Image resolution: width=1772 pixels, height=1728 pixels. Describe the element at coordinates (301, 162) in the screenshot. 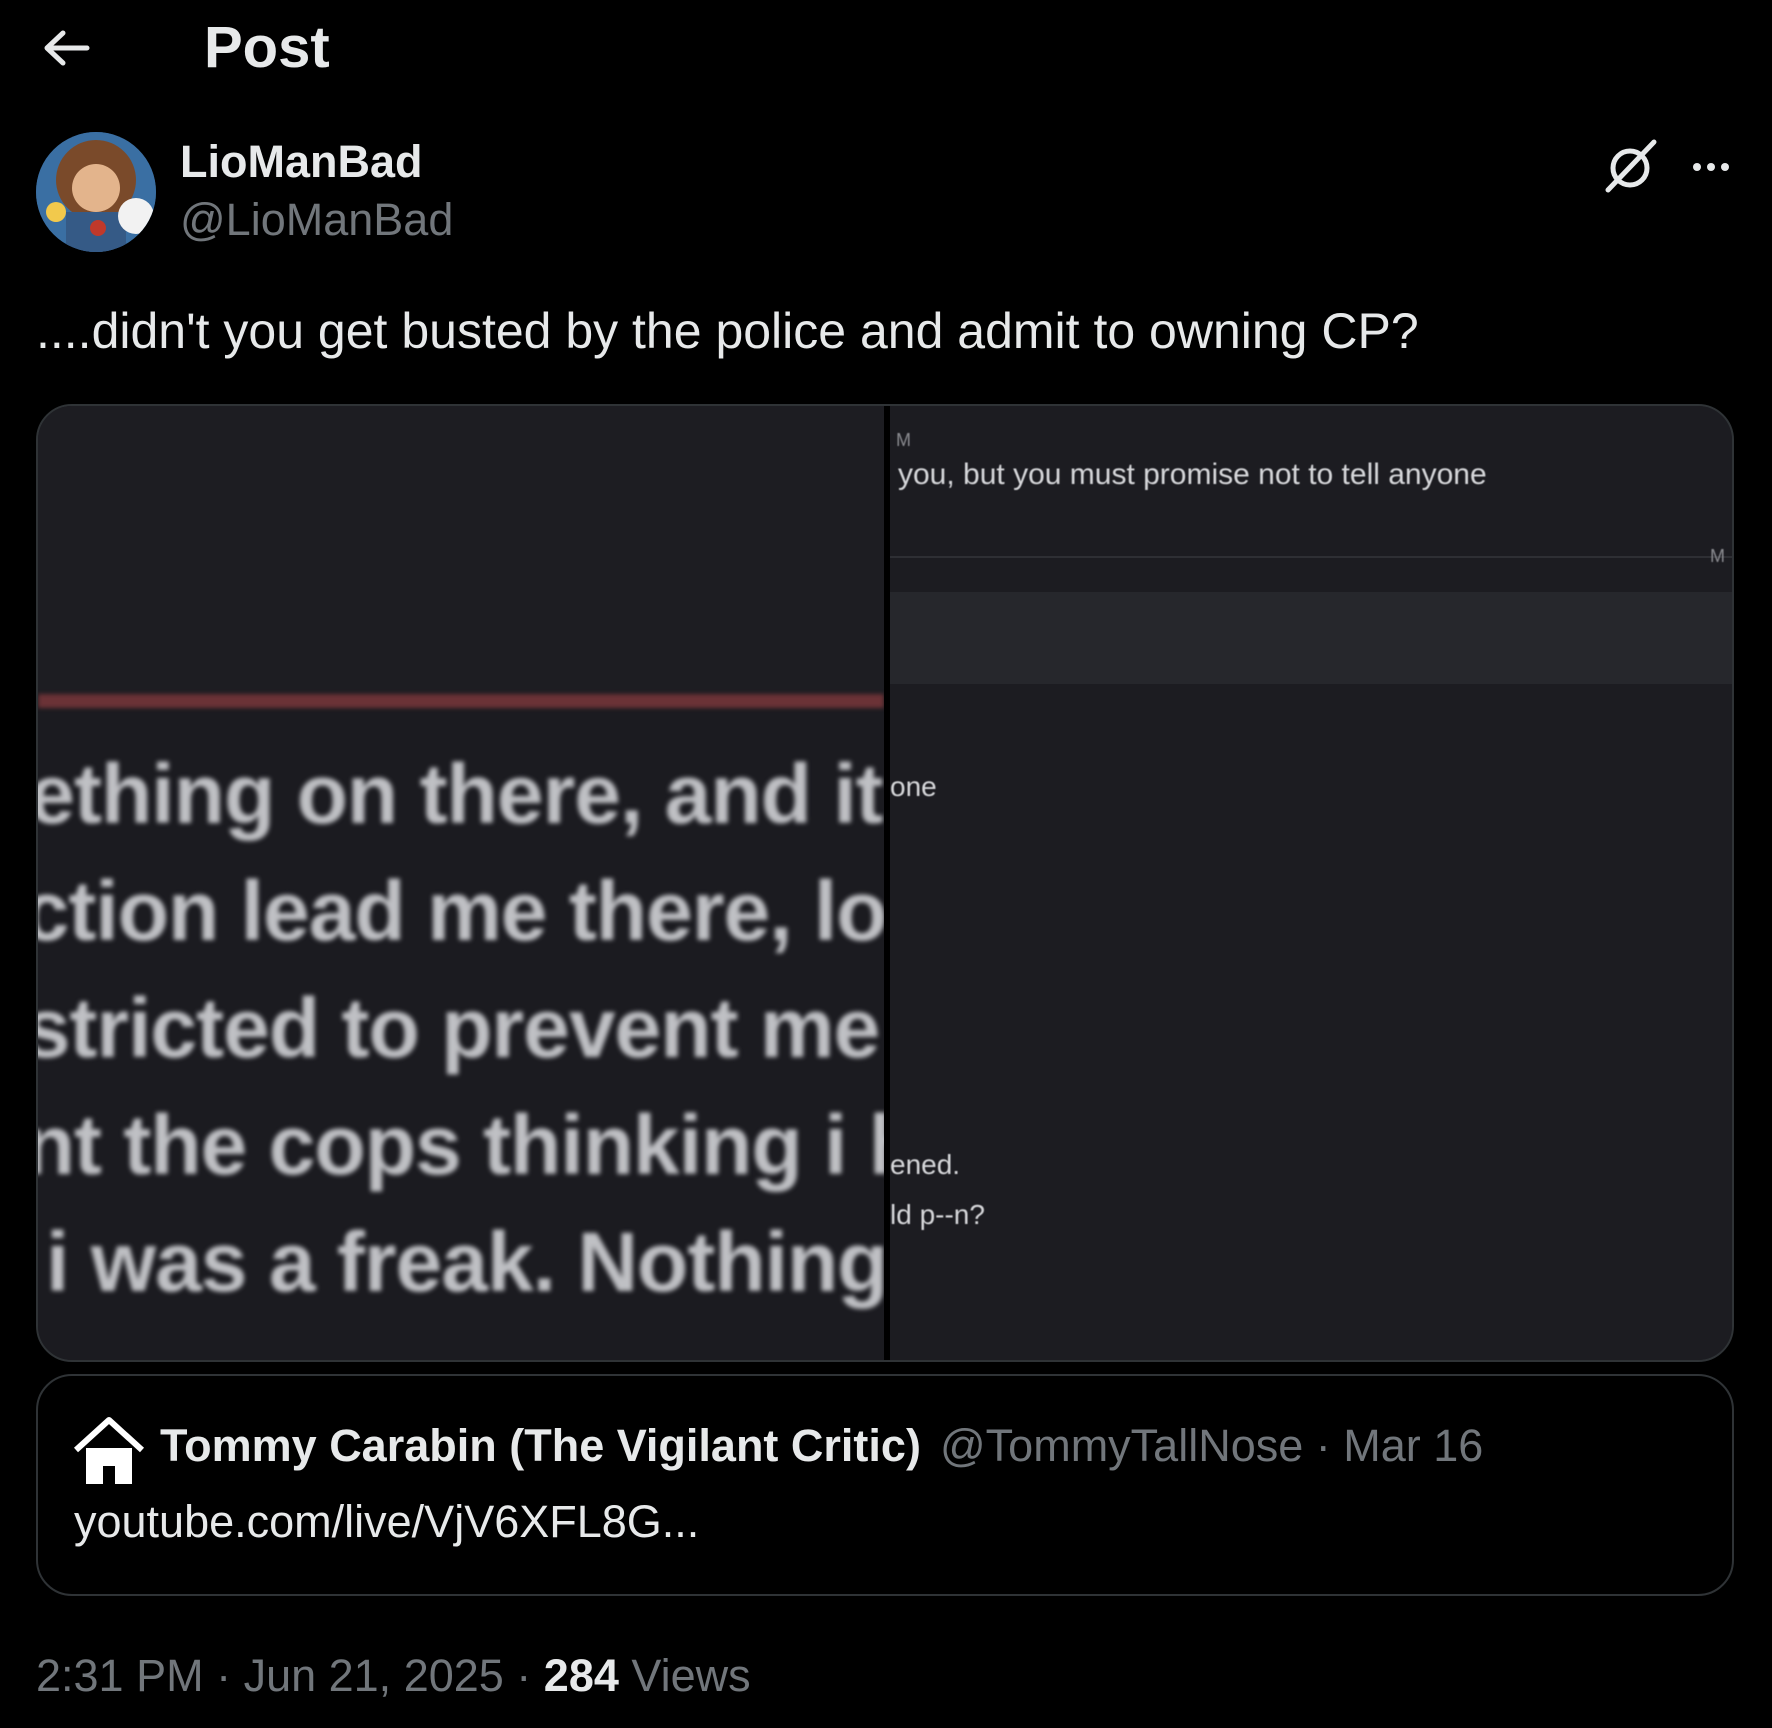

I see `author-display-name: LioManBad` at that location.